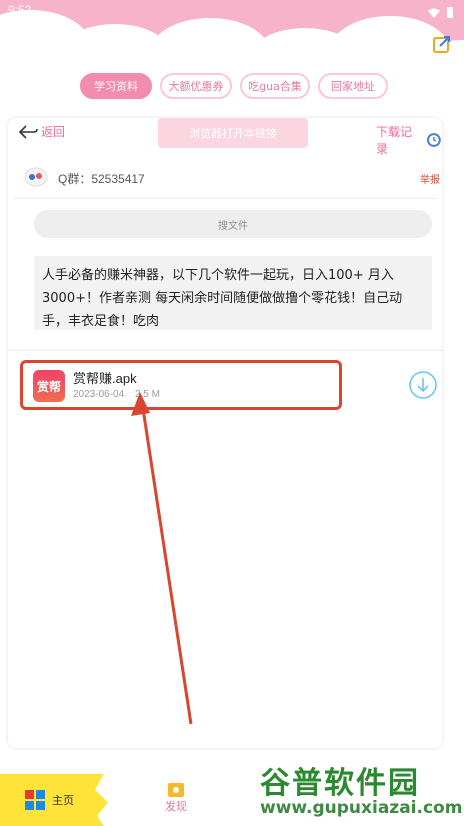 The width and height of the screenshot is (464, 826). Describe the element at coordinates (28, 131) in the screenshot. I see `back-icon` at that location.